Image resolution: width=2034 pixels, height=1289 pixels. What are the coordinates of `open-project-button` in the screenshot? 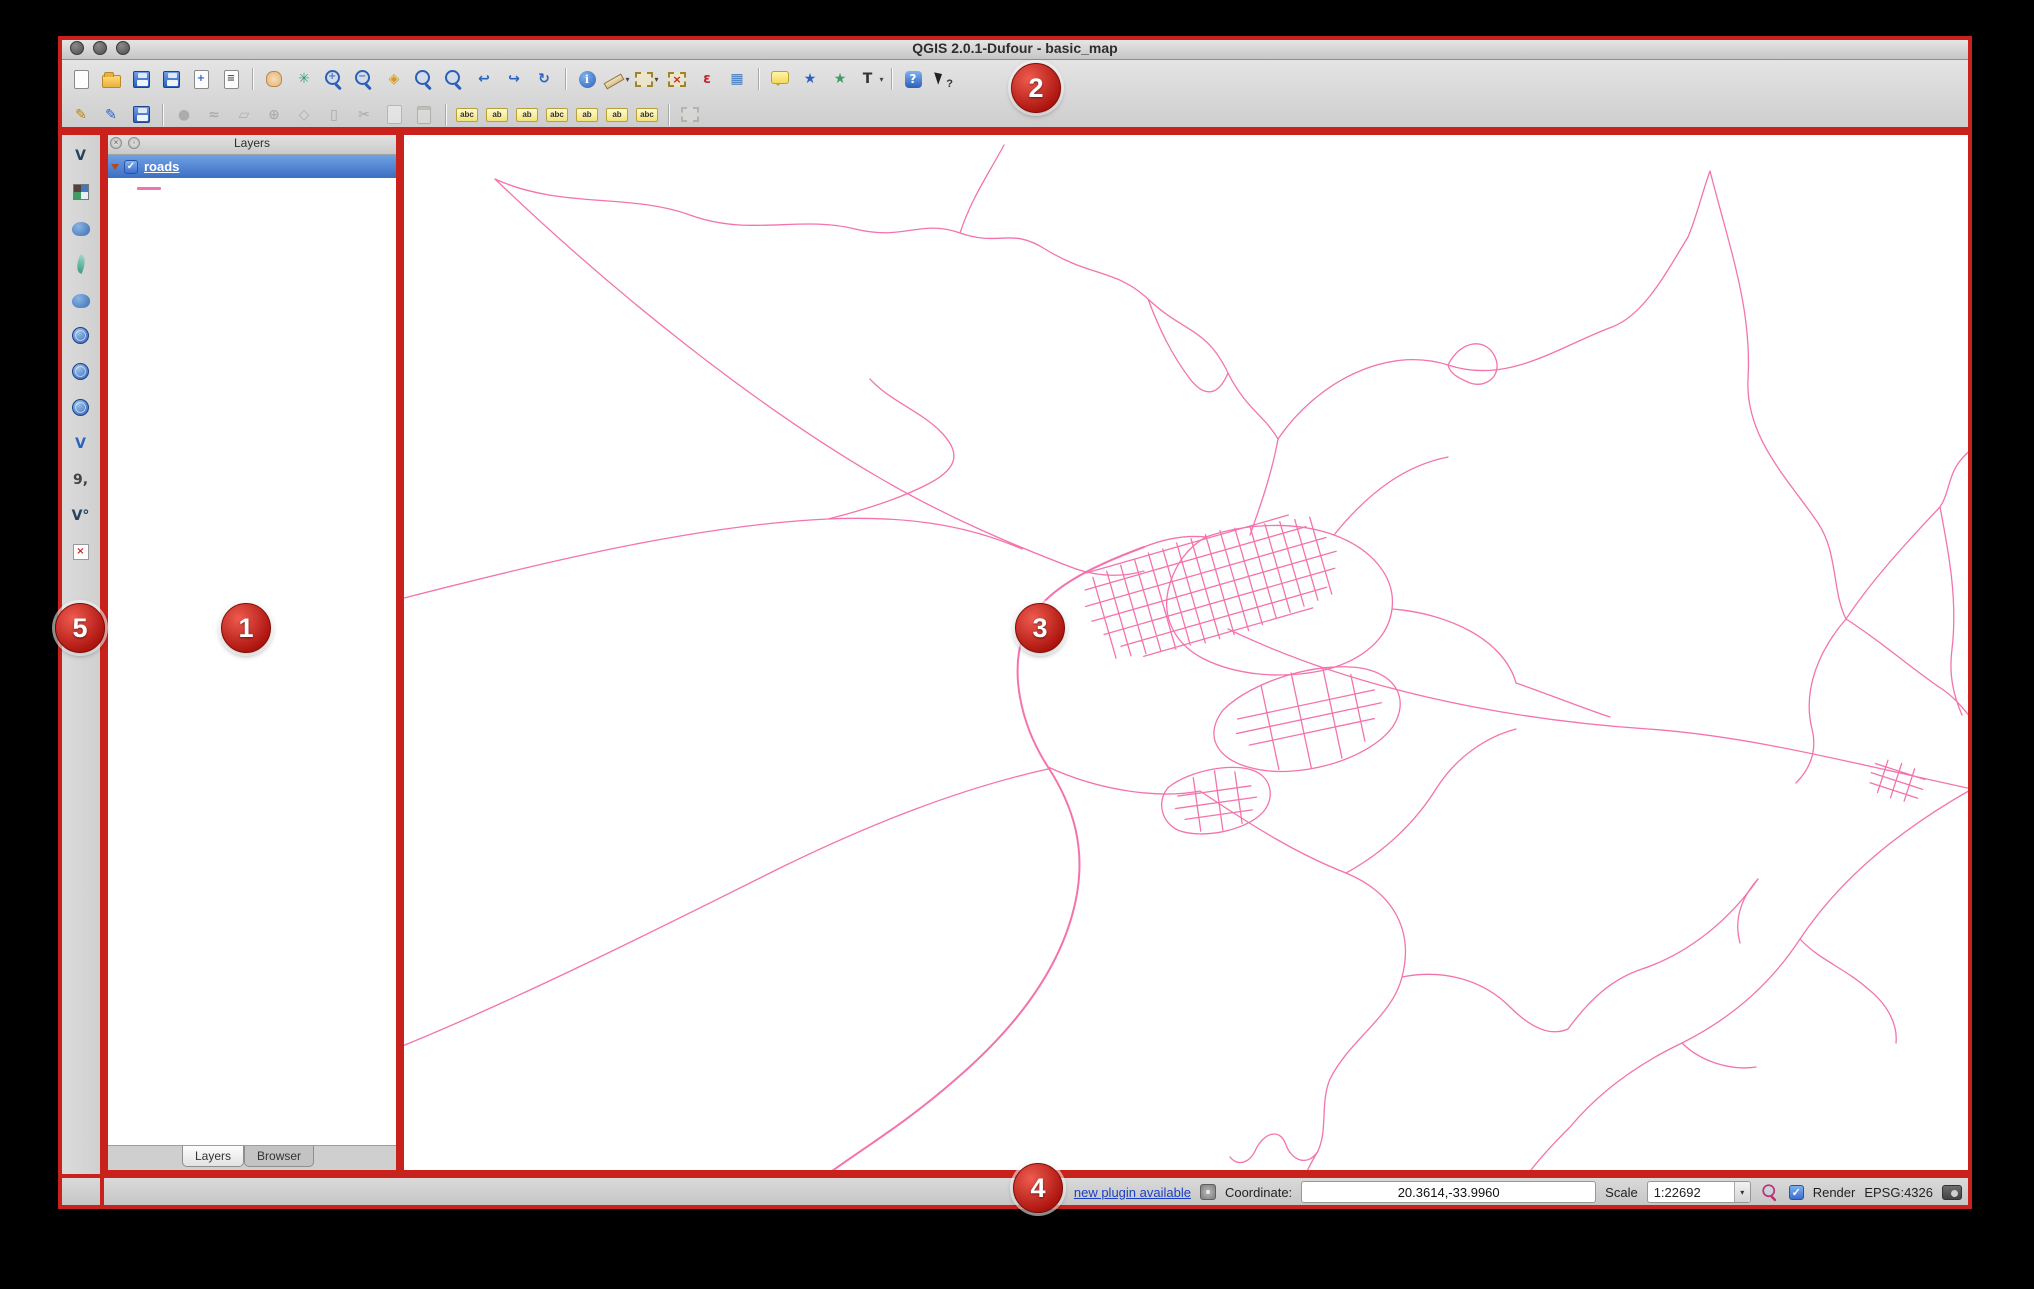 It's located at (111, 79).